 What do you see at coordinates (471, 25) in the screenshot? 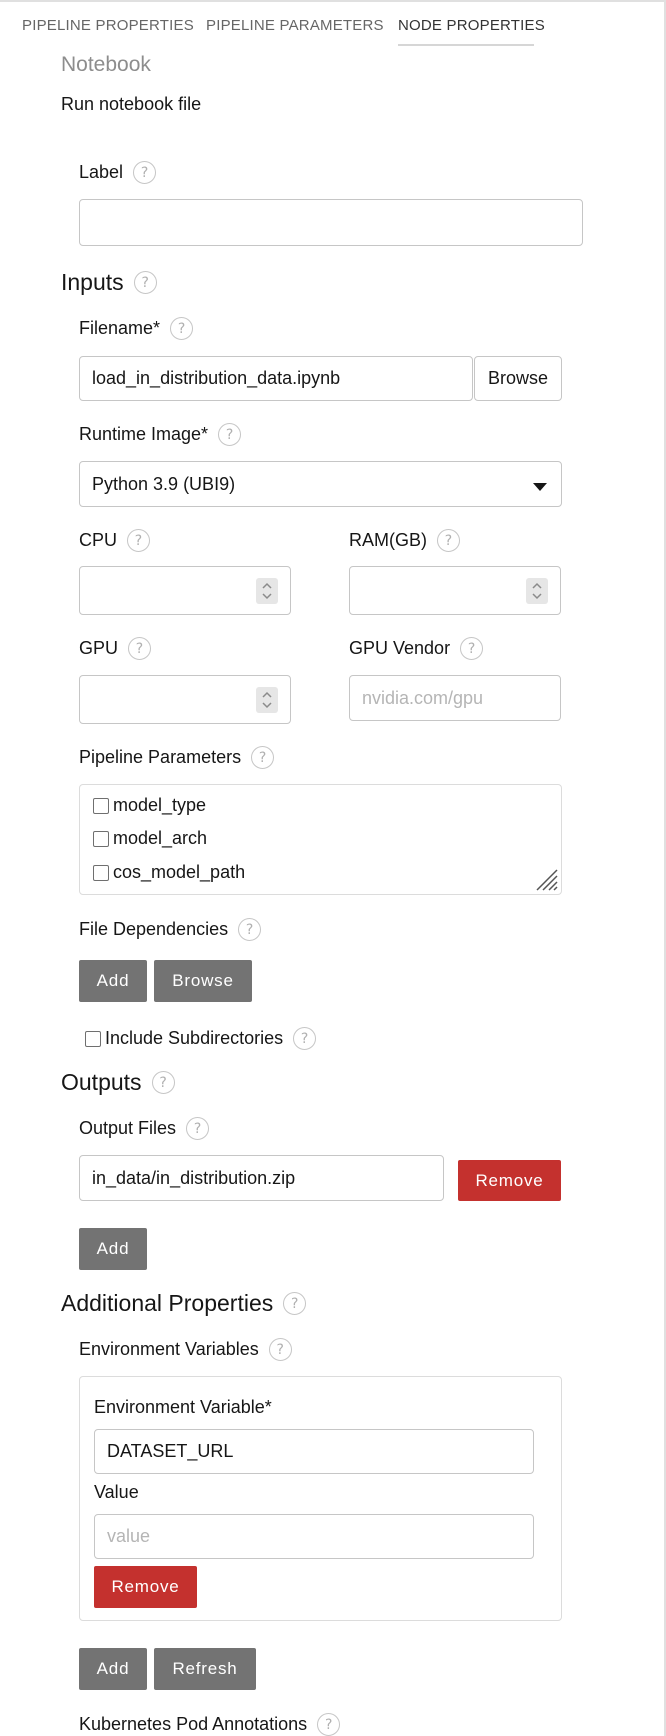
I see `tab-node-properties: NODE PROPERTIES` at bounding box center [471, 25].